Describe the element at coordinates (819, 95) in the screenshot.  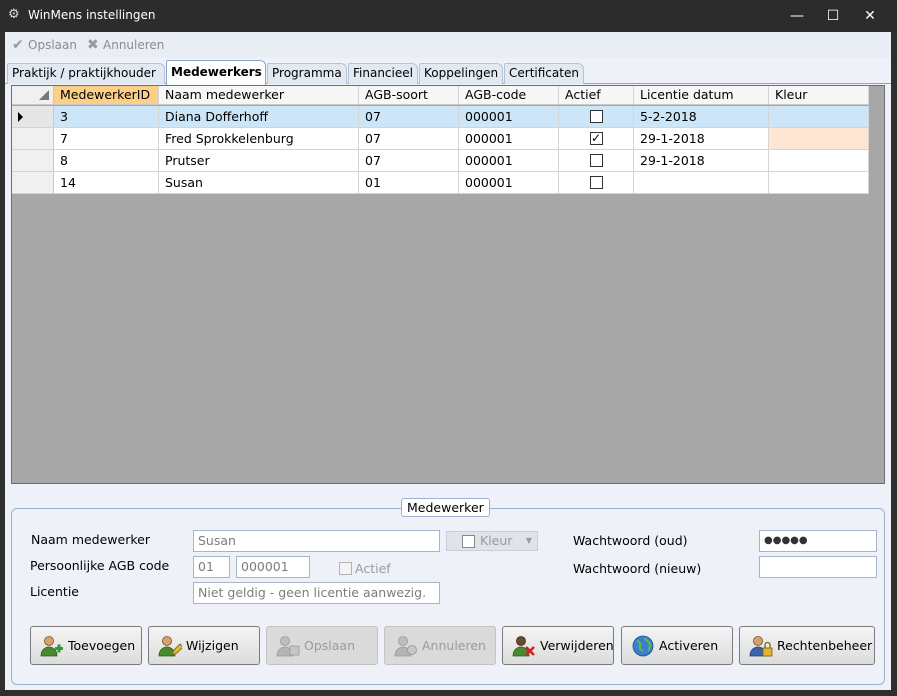
I see `column-header-kleur: Kleur` at that location.